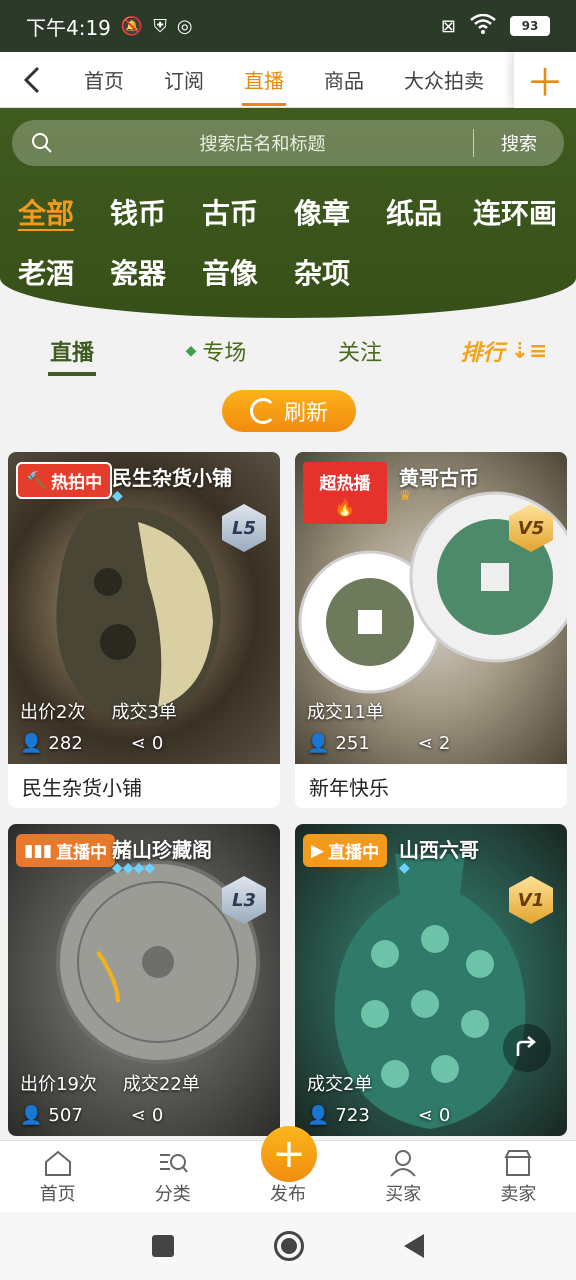 This screenshot has width=576, height=1280. What do you see at coordinates (82, 787) in the screenshot?
I see `card-title: 民生杂货小铺` at bounding box center [82, 787].